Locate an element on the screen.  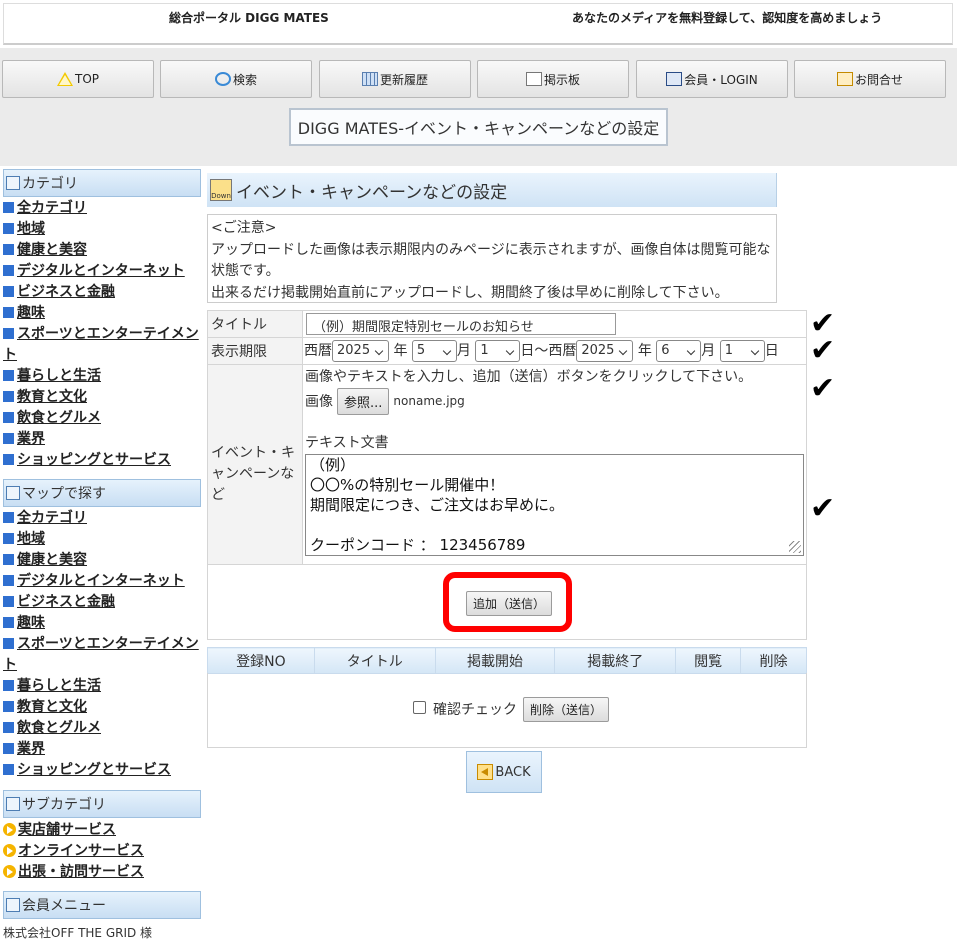
arrow-right-icon is located at coordinates (9, 829).